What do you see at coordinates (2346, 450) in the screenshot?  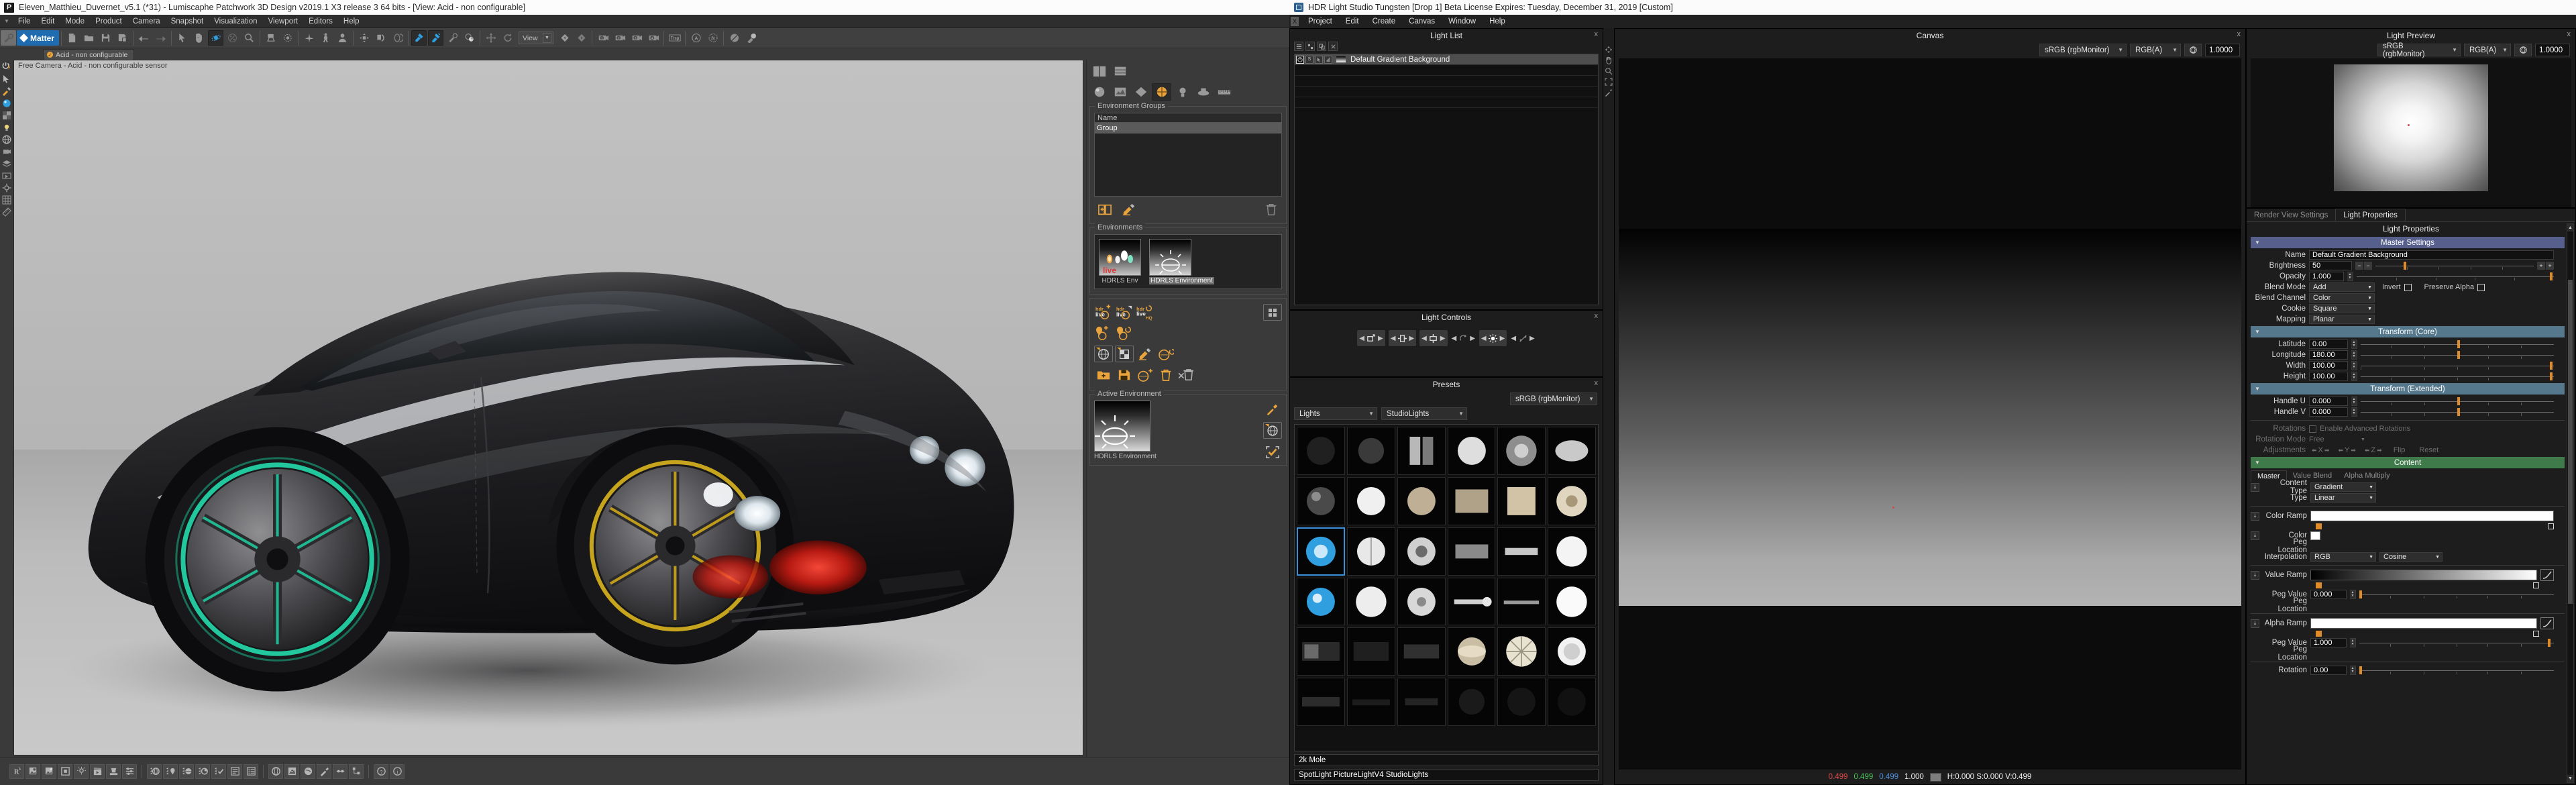 I see `adjust-y-control: ⬅ Y ➡` at bounding box center [2346, 450].